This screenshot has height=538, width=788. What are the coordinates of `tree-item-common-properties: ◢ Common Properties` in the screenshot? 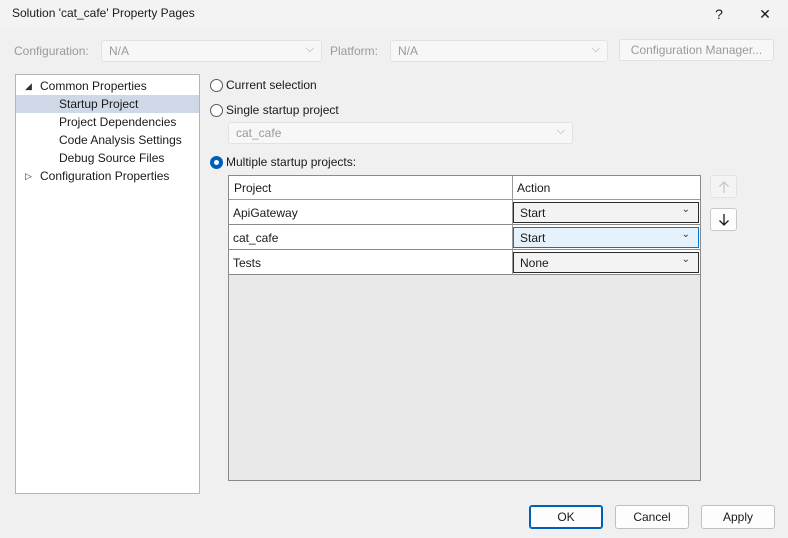 It's located at (107, 86).